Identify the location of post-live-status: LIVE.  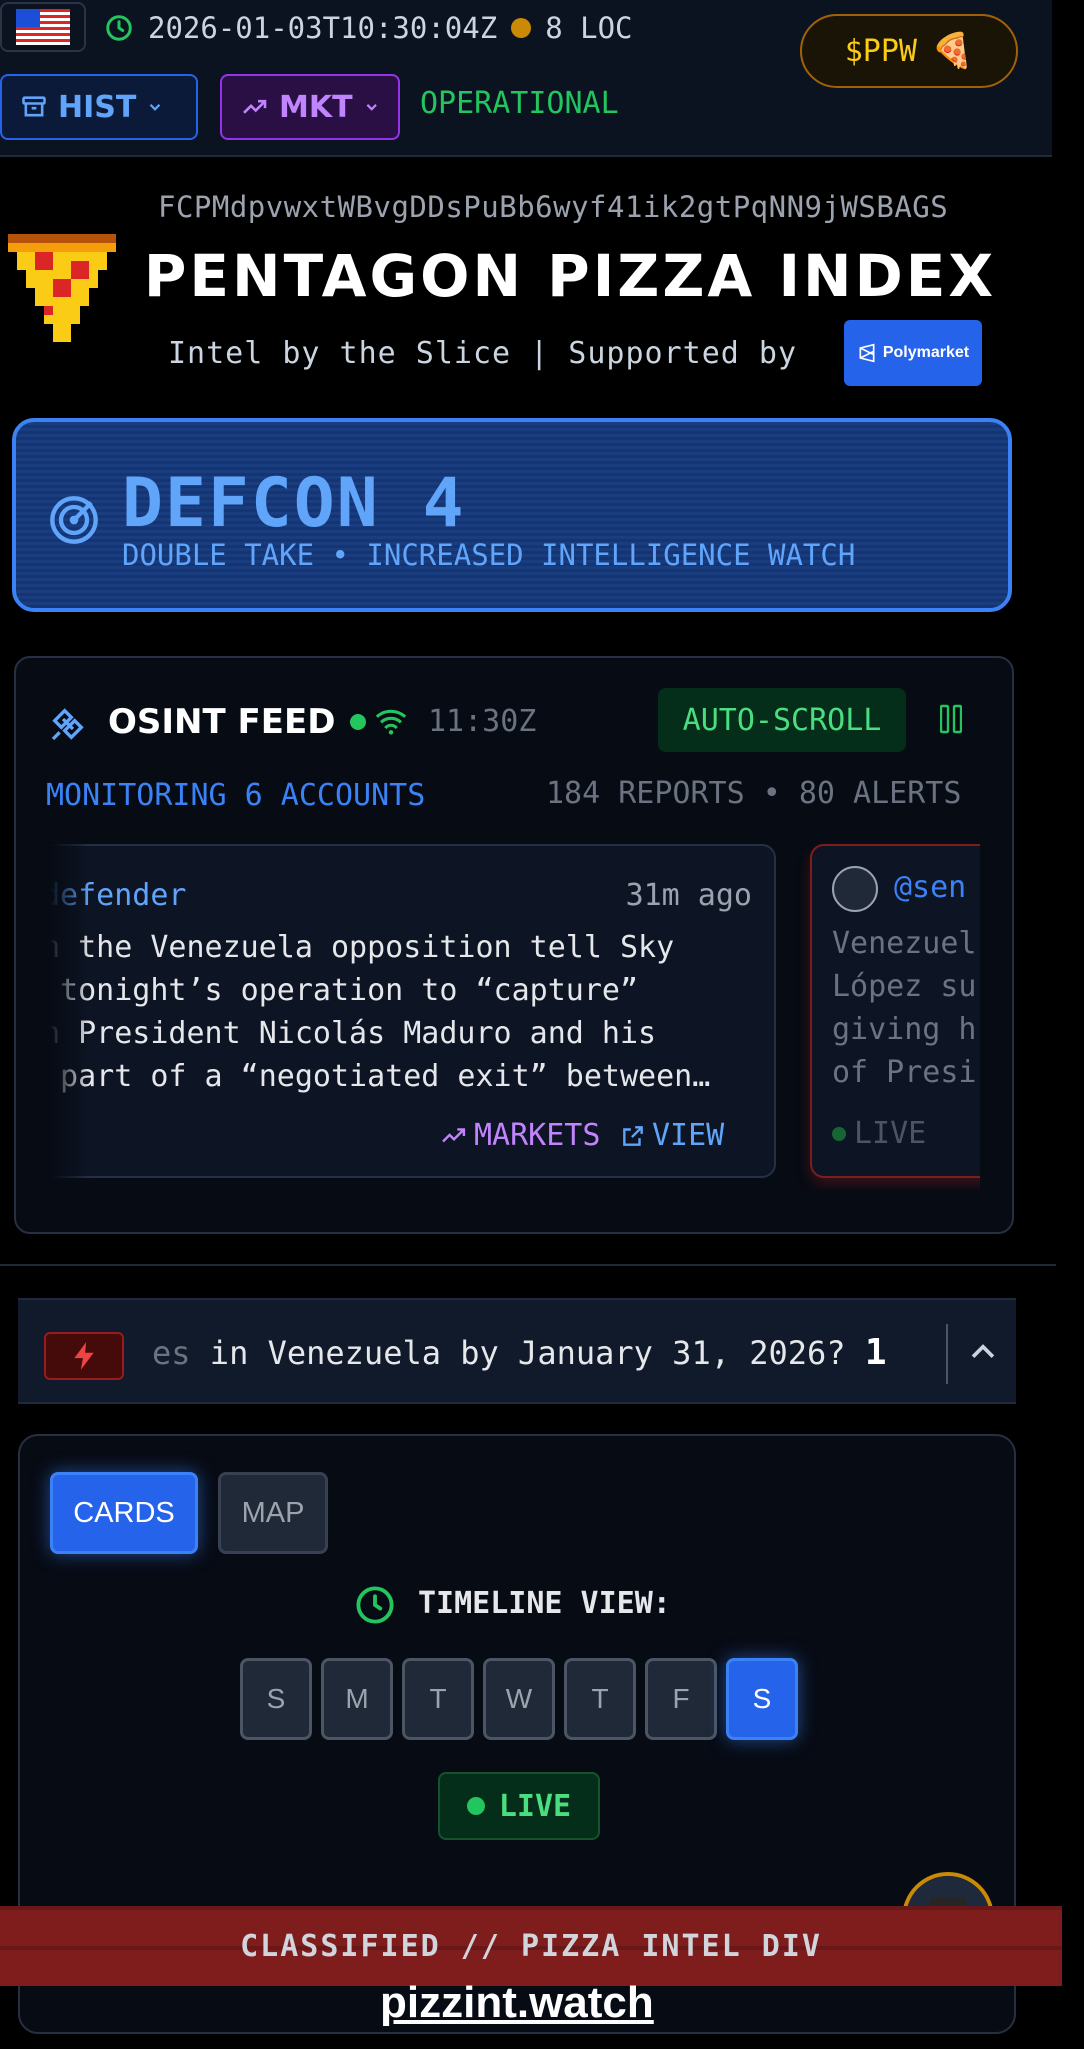
(879, 1133).